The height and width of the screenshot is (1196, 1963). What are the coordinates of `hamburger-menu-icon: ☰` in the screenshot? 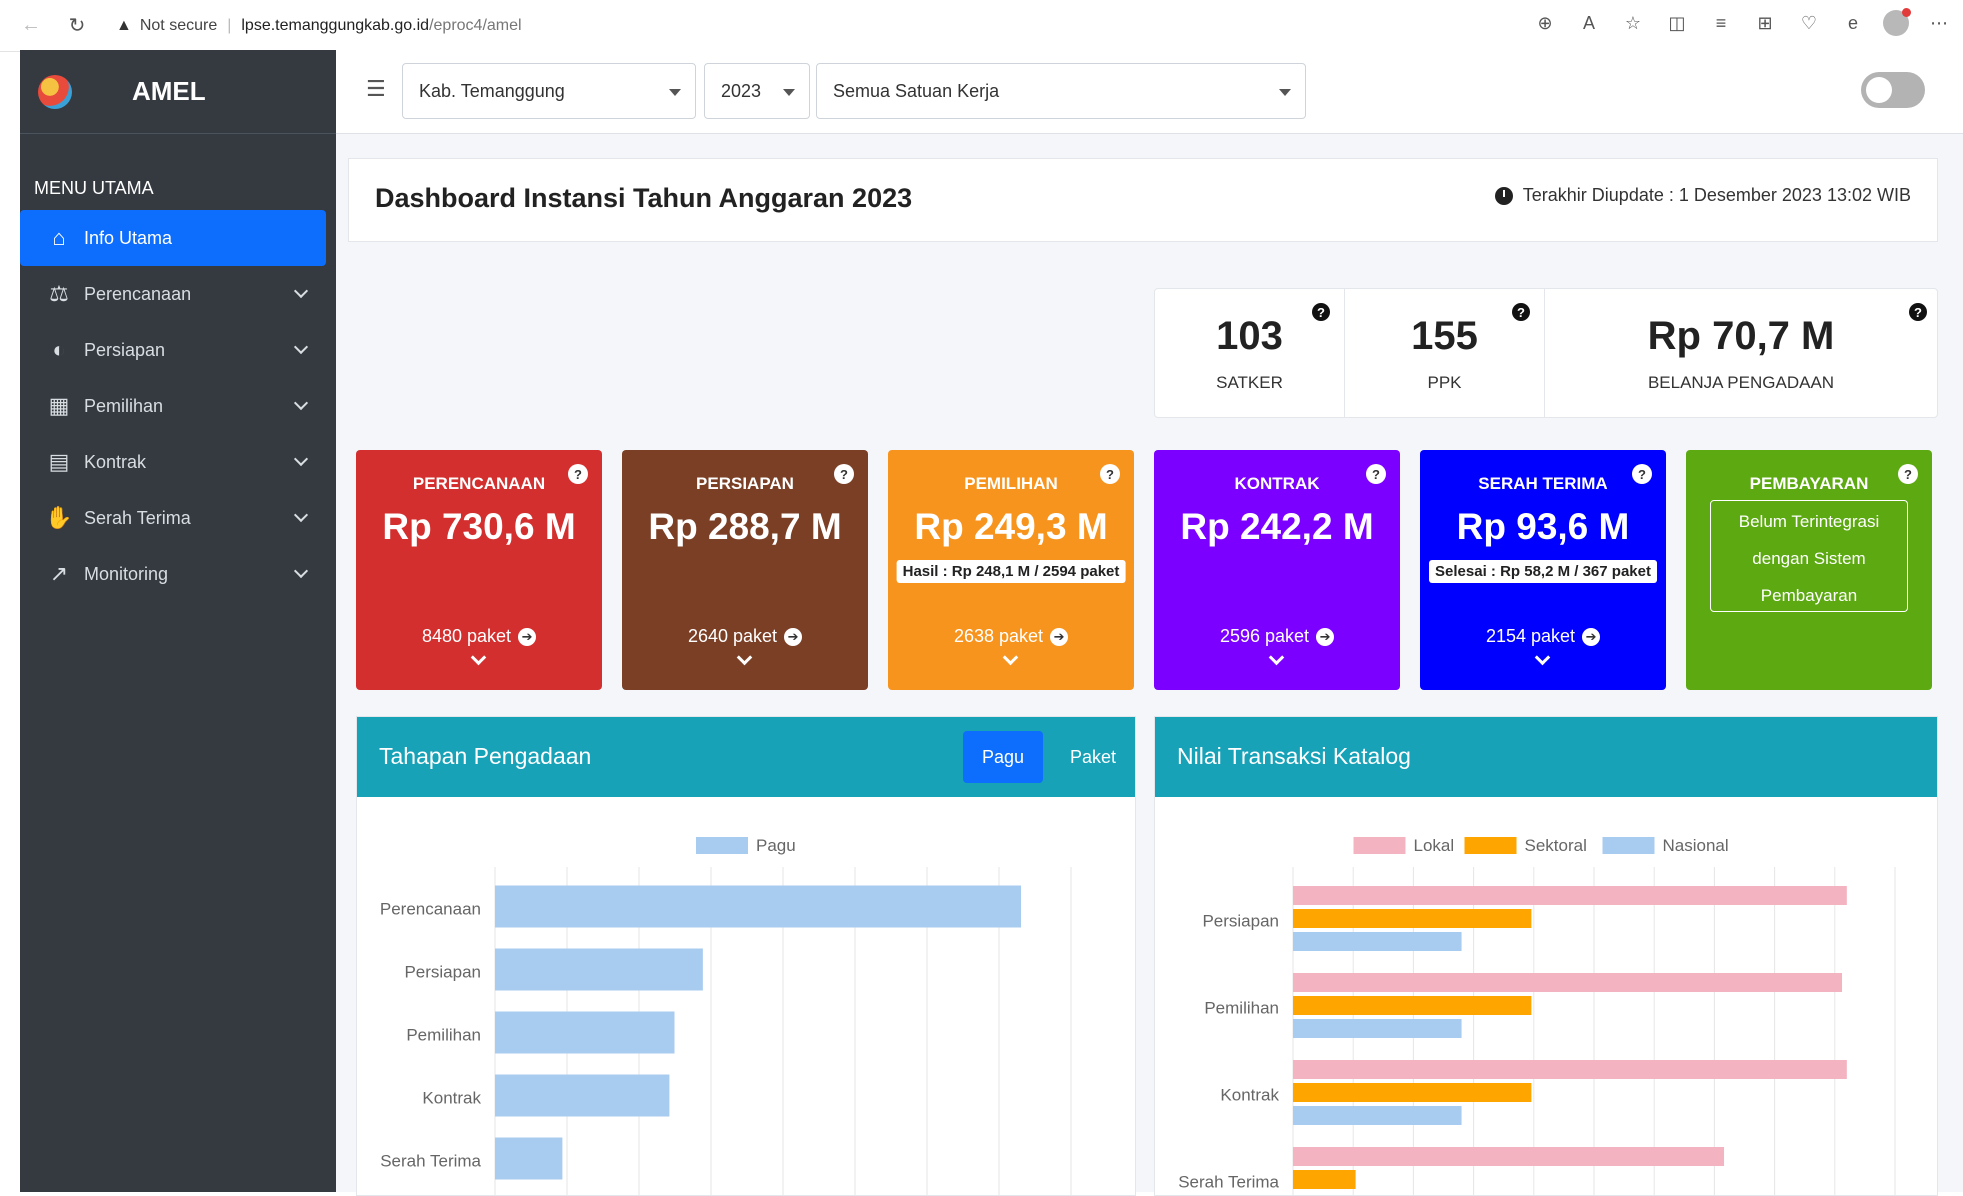 It's located at (376, 89).